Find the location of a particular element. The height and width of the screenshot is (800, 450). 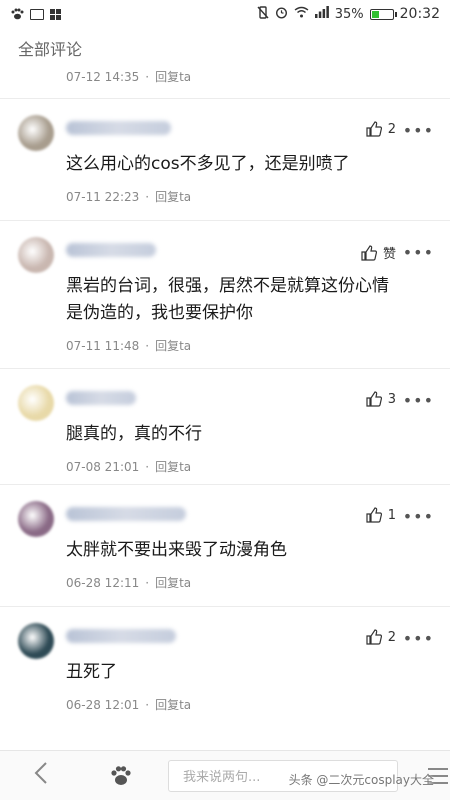

partial-comment-meta: 07-12 14:35 · 回复ta is located at coordinates (129, 76).